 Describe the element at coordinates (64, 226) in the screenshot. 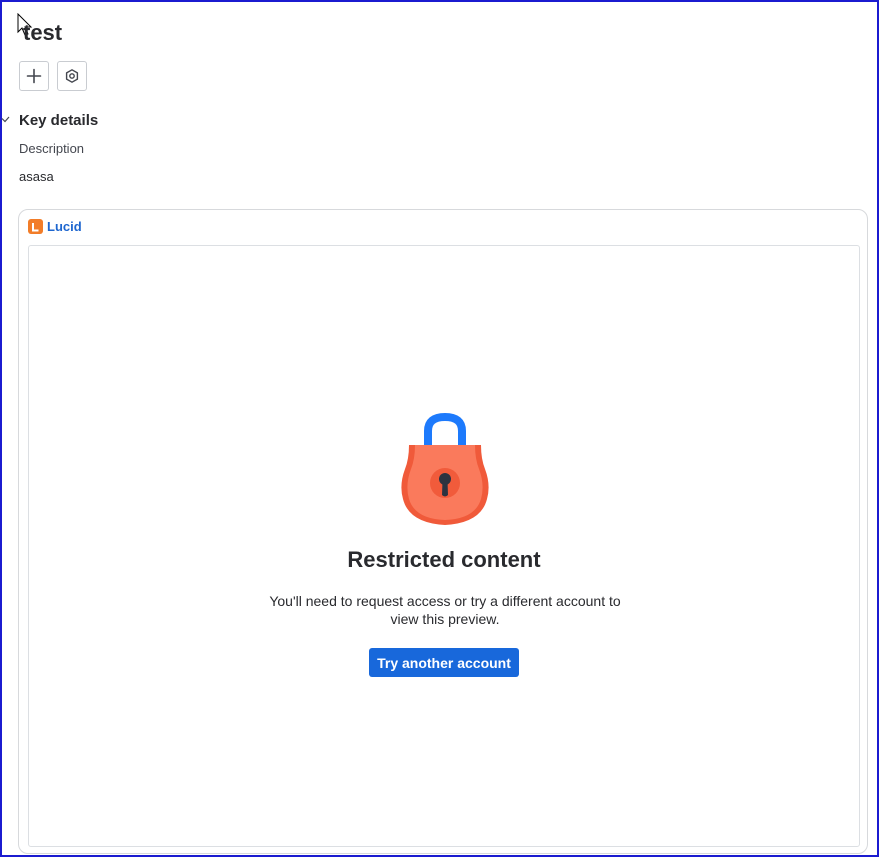

I see `lucid-link: Lucid` at that location.